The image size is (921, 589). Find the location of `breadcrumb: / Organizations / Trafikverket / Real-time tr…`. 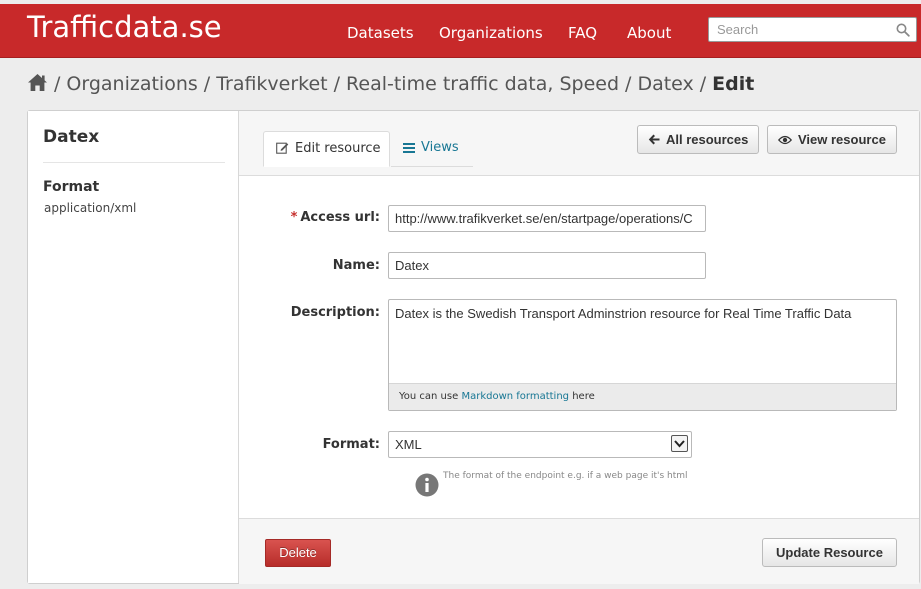

breadcrumb: / Organizations / Trafikverket / Real-time tr… is located at coordinates (390, 84).